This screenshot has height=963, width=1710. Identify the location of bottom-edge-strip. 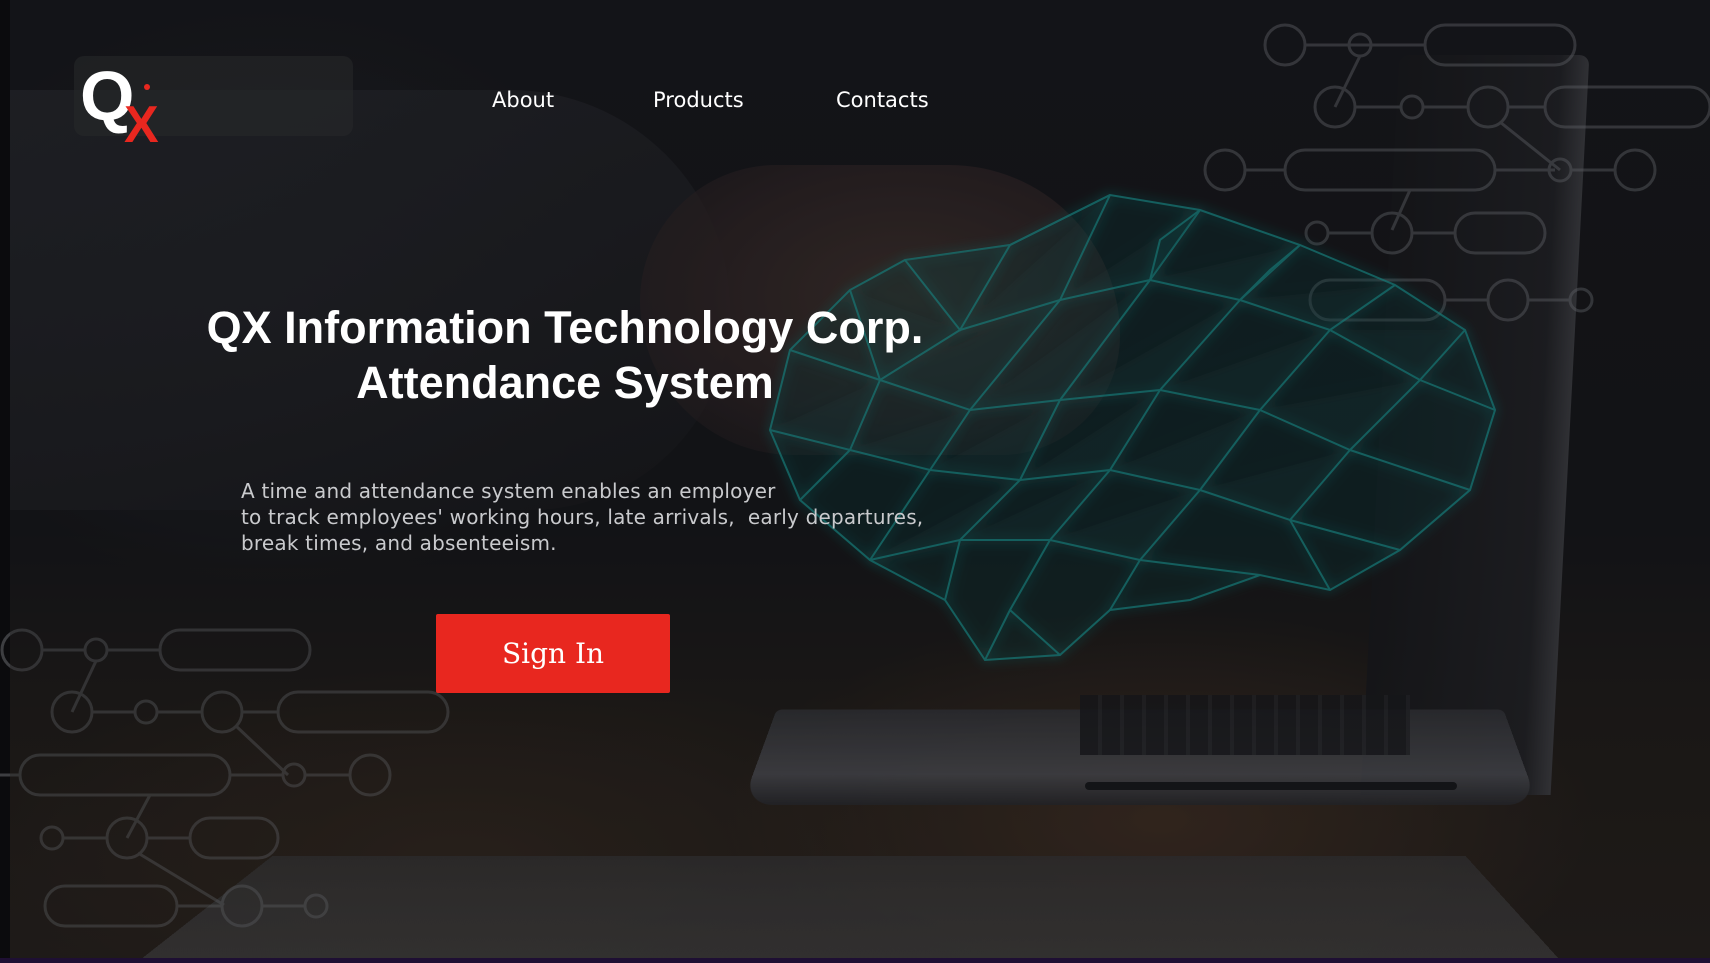
(855, 960).